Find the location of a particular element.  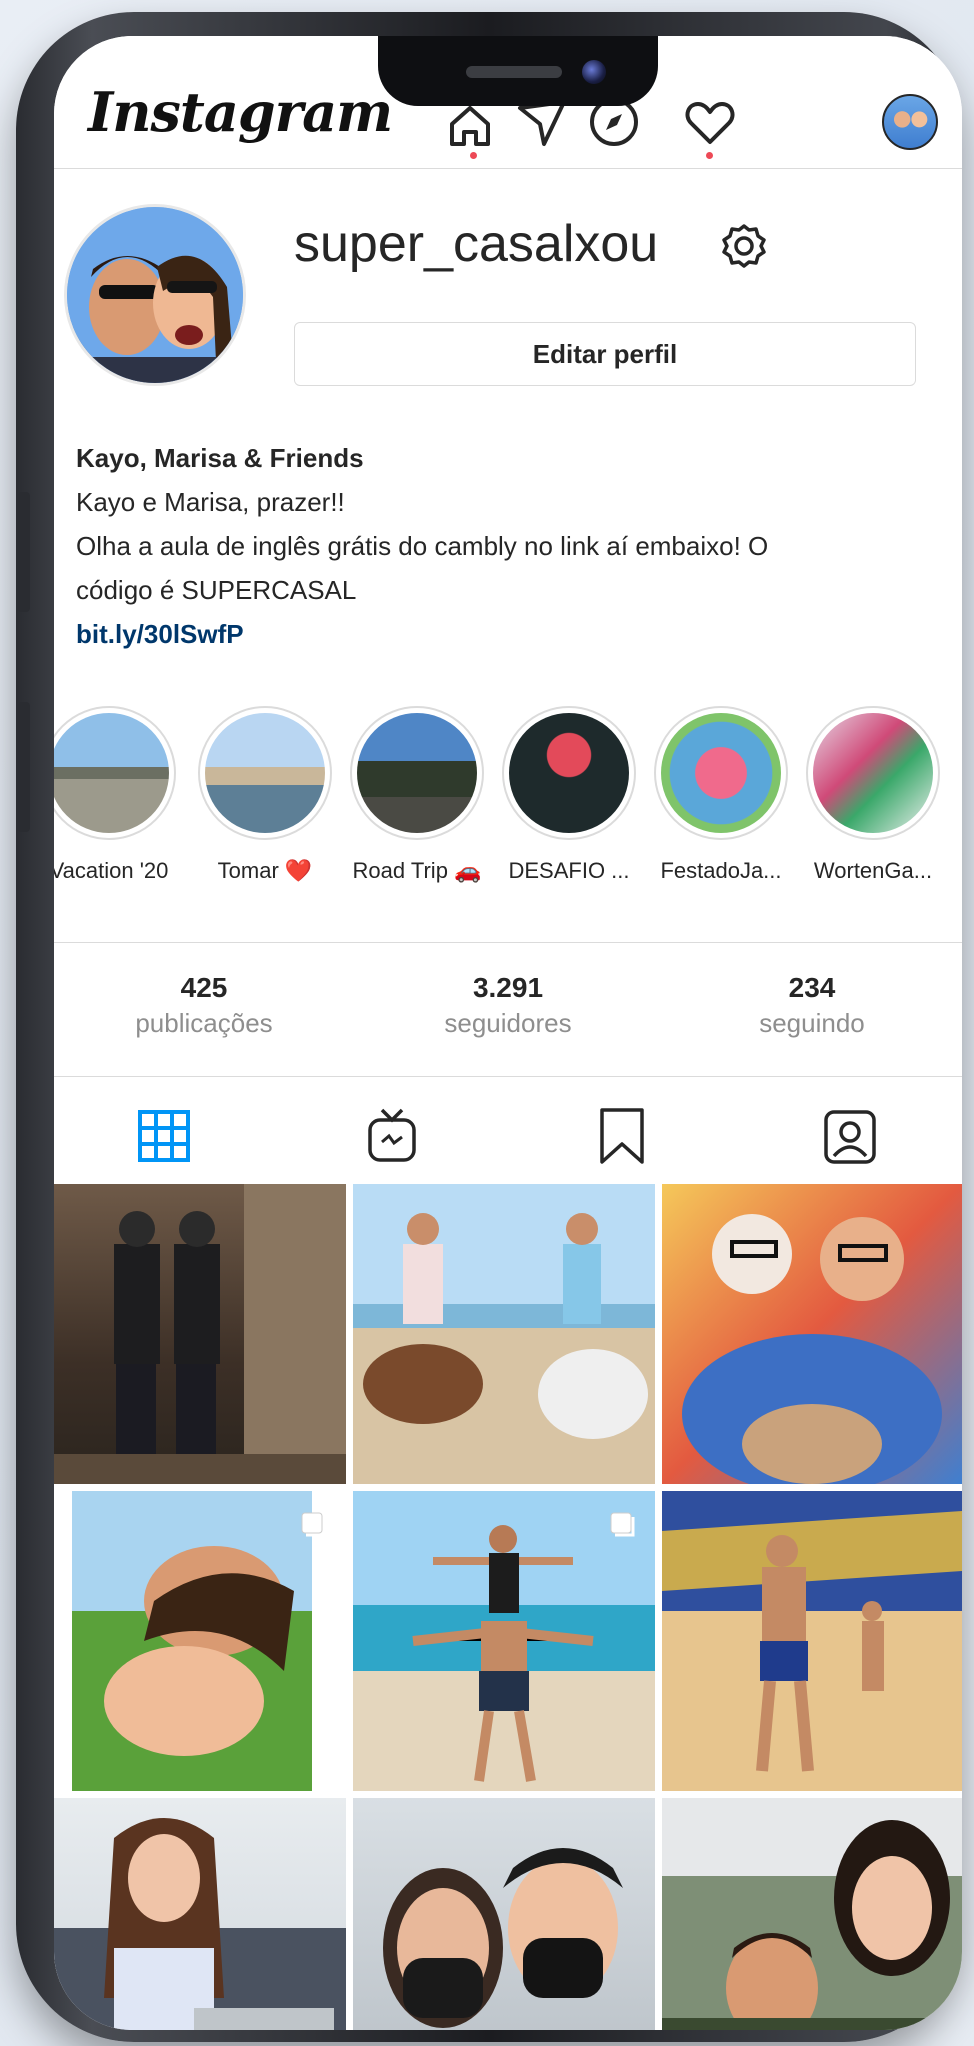

highlight-label: Vacation '20 is located at coordinates (111, 870).